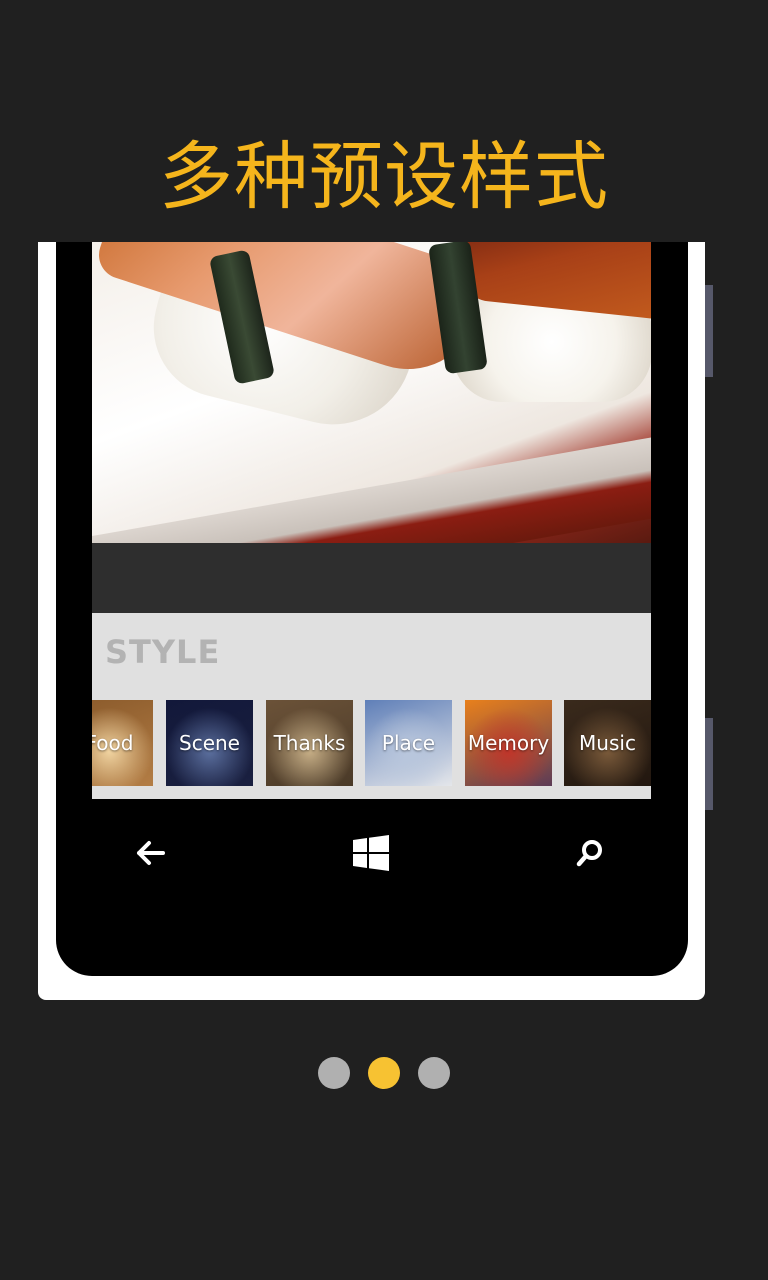  Describe the element at coordinates (384, 177) in the screenshot. I see `page-headline: 多种预设样式` at that location.